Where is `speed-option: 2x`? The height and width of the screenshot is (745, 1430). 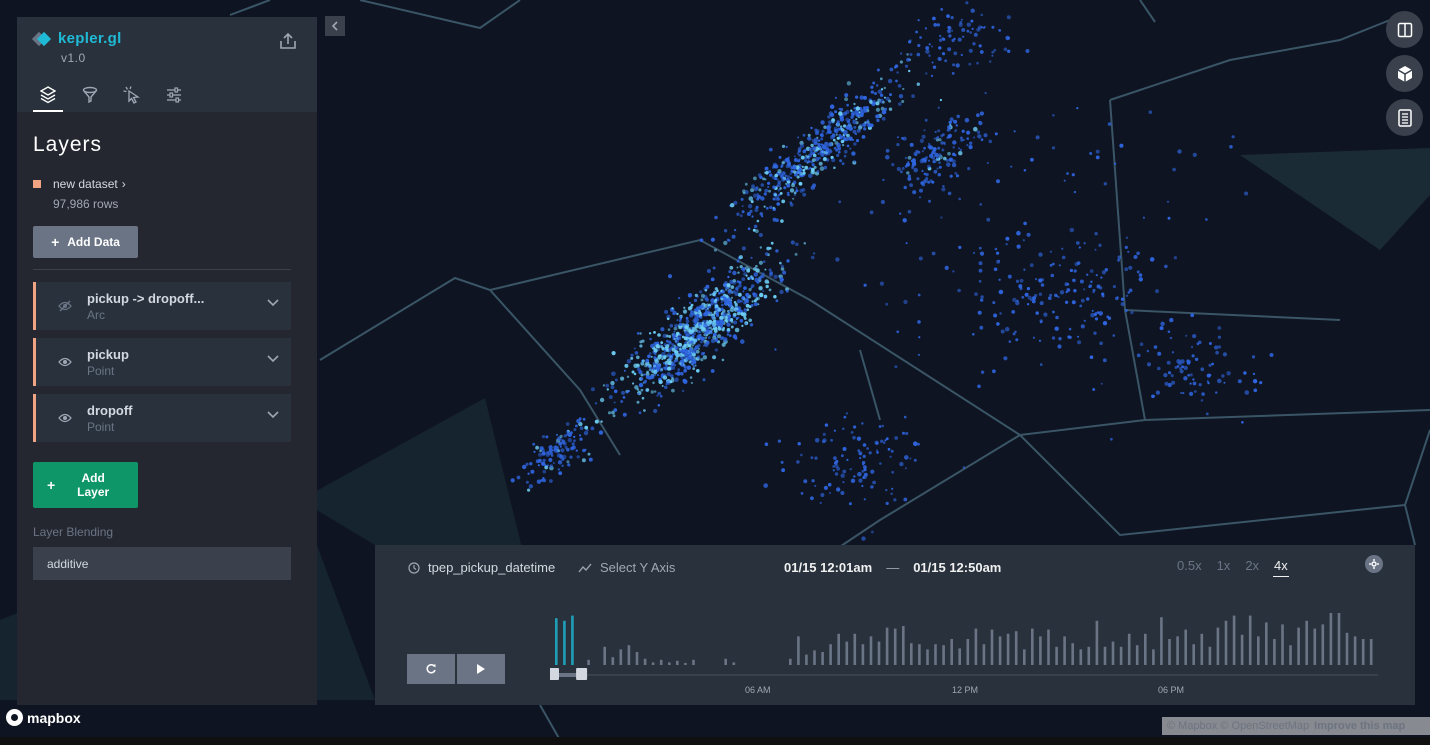 speed-option: 2x is located at coordinates (1252, 567).